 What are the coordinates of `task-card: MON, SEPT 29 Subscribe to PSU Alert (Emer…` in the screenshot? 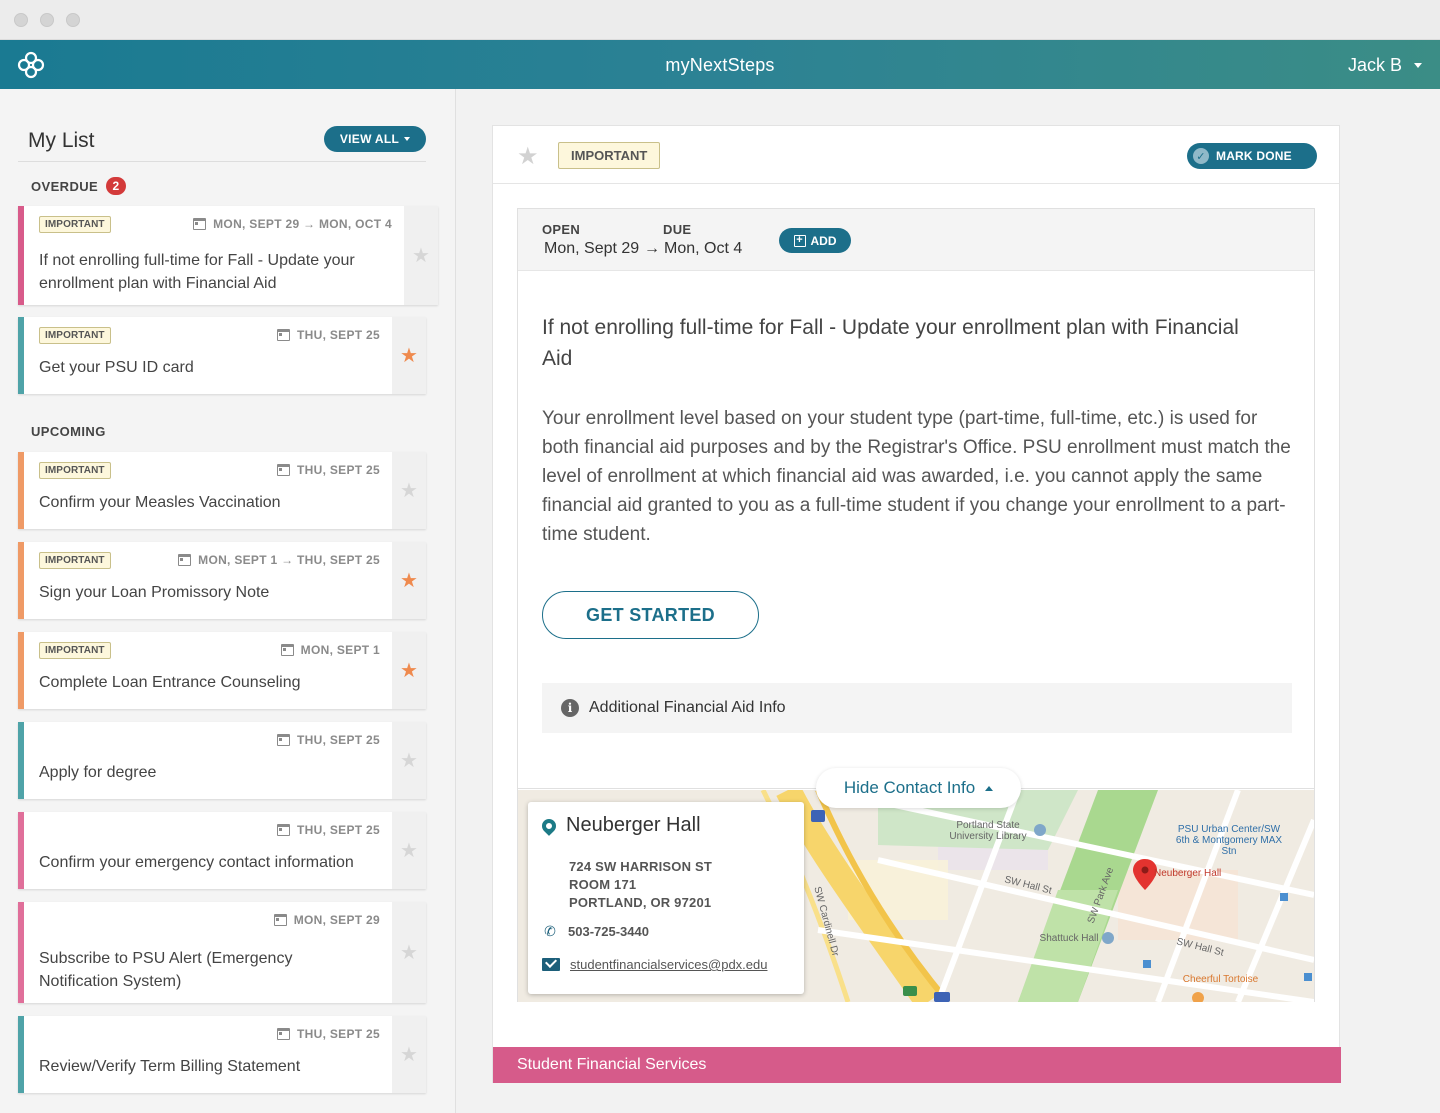 It's located at (222, 952).